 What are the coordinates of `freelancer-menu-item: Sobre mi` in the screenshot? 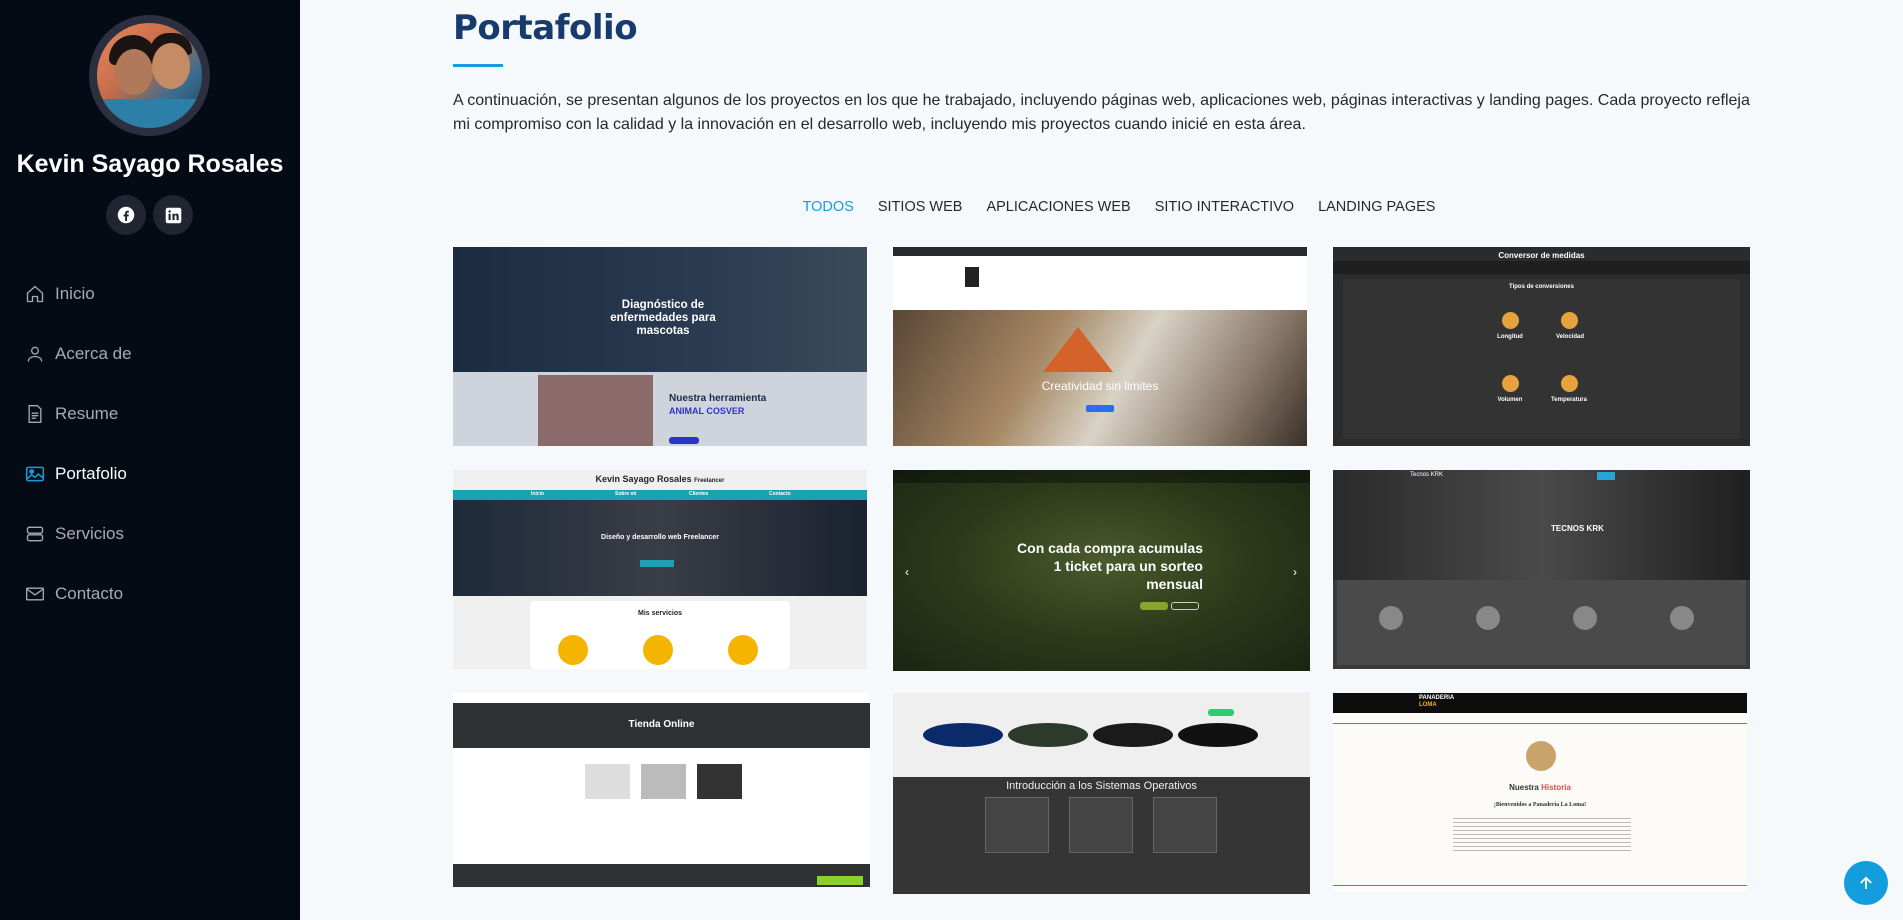 It's located at (626, 494).